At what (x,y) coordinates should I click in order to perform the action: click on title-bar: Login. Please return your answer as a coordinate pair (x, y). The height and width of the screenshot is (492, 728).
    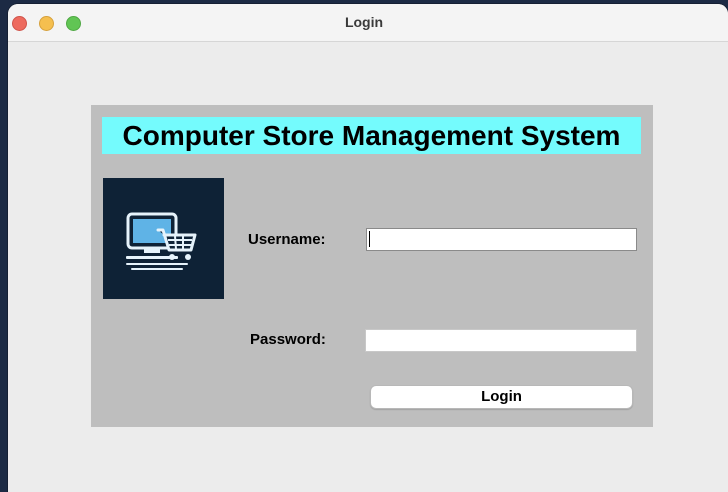
    Looking at the image, I should click on (368, 23).